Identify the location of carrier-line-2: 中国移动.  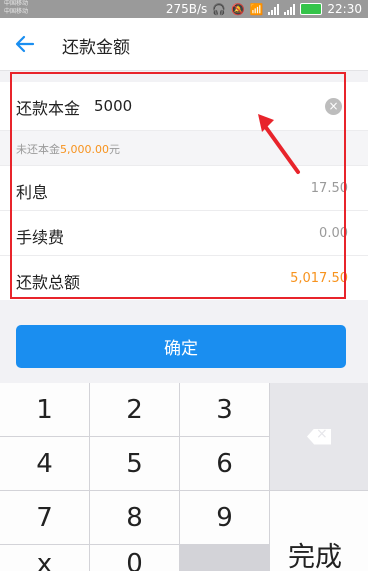
(16, 11).